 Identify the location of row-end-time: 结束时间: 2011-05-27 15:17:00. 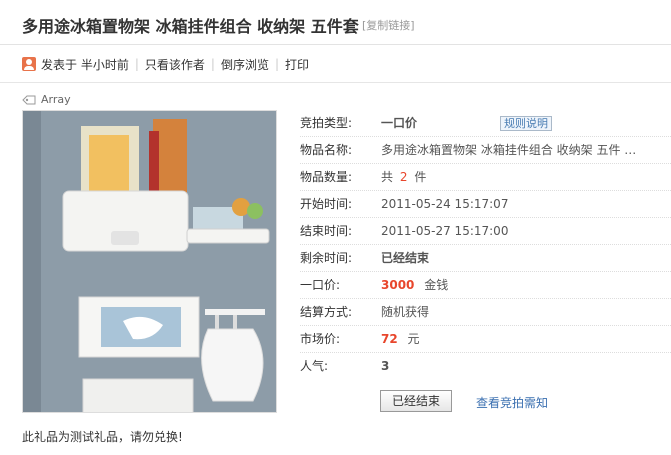
(485, 231).